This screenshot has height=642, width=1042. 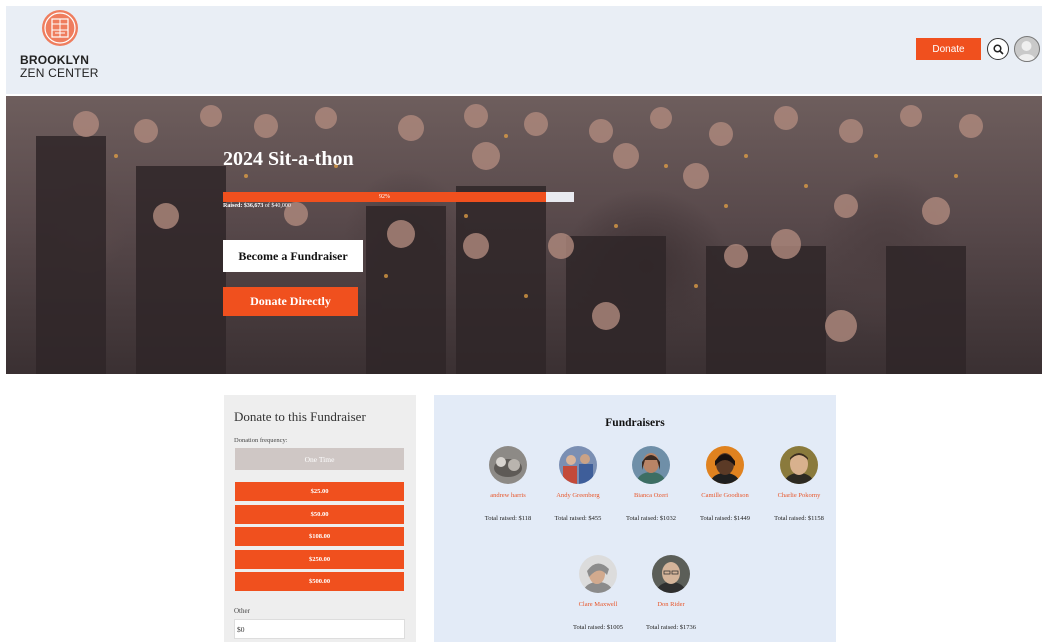 I want to click on fundraiser-name: Bianca Ozeri, so click(x=651, y=495).